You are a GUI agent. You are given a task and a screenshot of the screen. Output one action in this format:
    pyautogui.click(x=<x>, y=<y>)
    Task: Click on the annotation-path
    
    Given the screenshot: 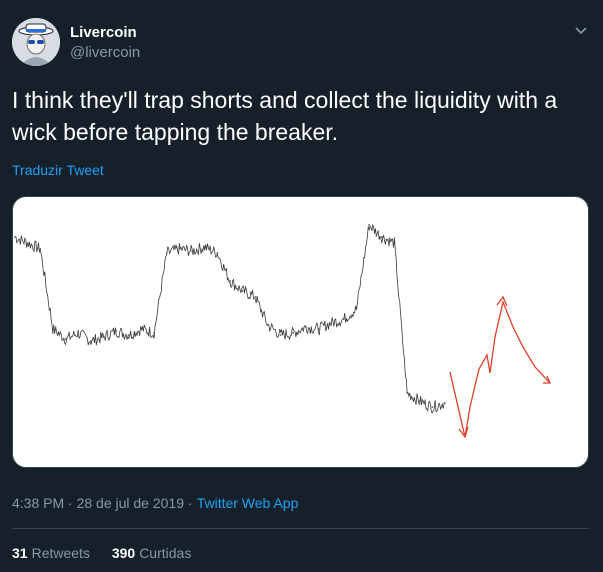 What is the action you would take?
    pyautogui.click(x=500, y=368)
    